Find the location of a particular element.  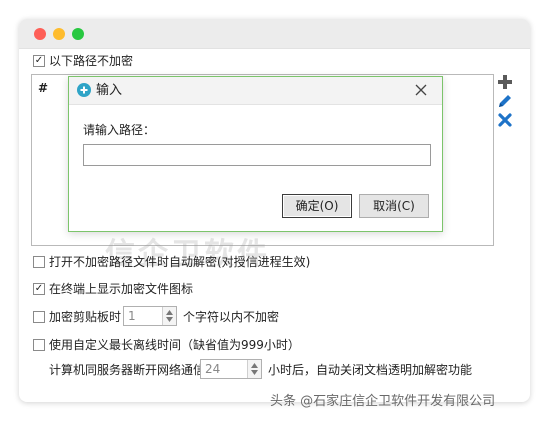

dialog-title: 输入 is located at coordinates (109, 90).